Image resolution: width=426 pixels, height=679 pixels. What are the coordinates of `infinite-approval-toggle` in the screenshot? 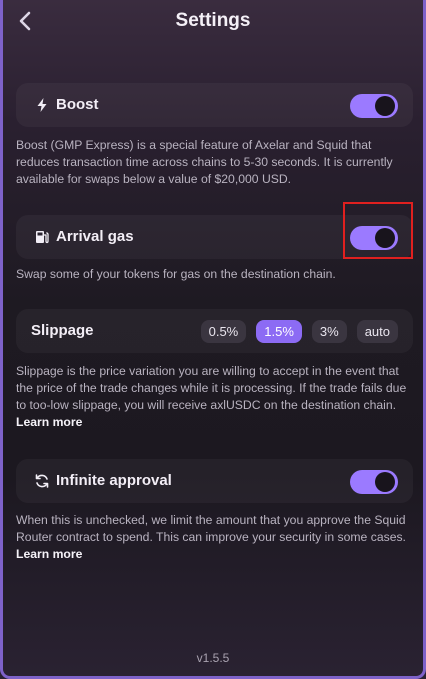 It's located at (374, 482).